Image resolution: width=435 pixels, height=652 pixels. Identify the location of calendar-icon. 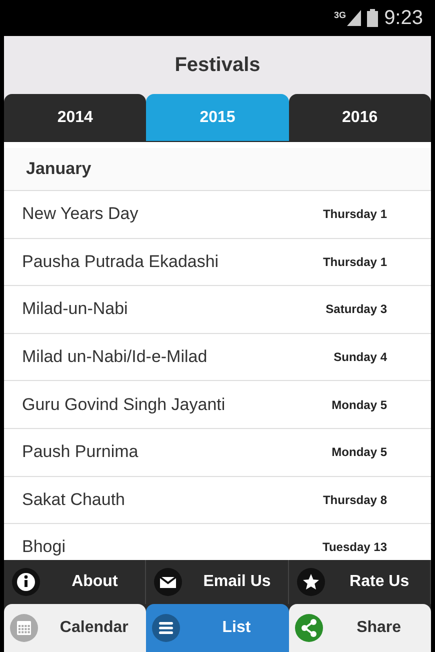
(24, 628).